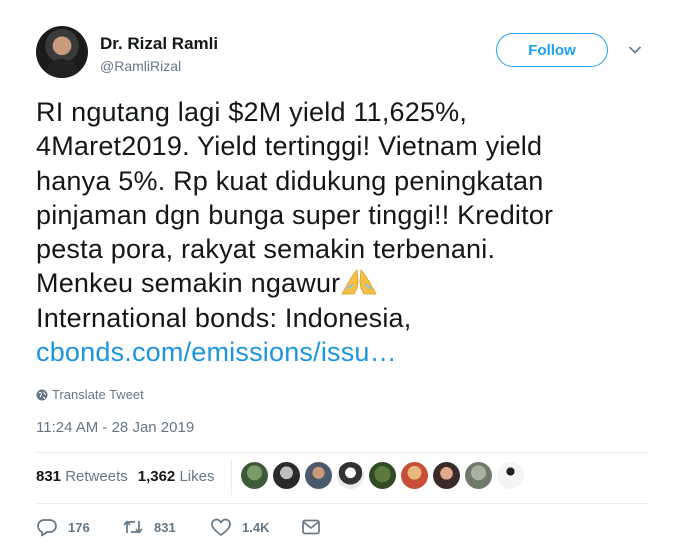  Describe the element at coordinates (62, 52) in the screenshot. I see `avatar` at that location.